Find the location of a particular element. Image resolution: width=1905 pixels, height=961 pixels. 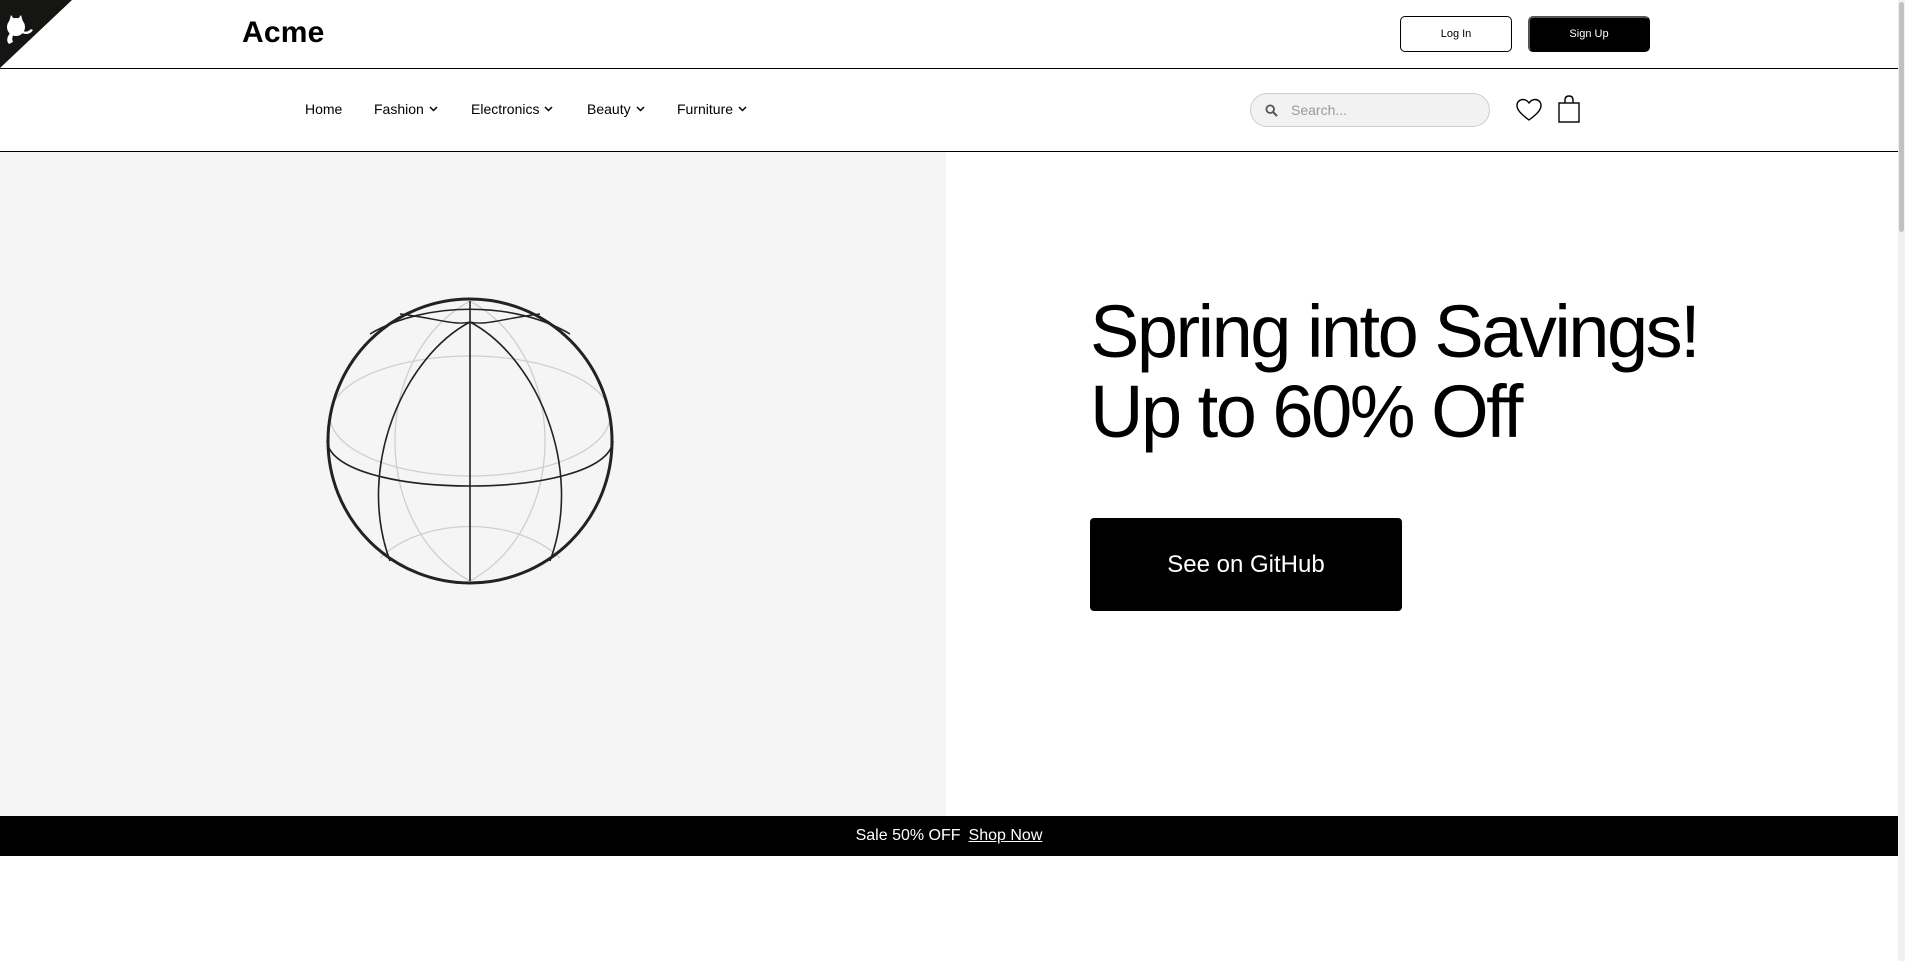

promo-banner: Sale 50% OFF Shop Now is located at coordinates (949, 836).